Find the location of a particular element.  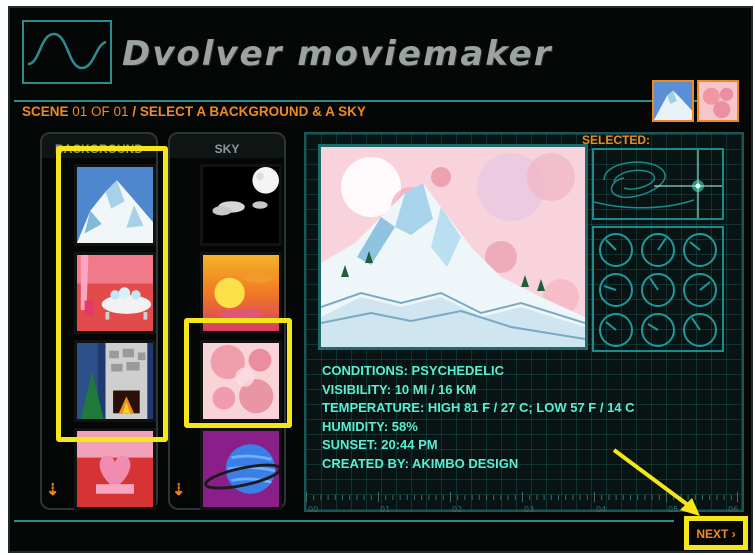

footer-divider is located at coordinates (344, 521).